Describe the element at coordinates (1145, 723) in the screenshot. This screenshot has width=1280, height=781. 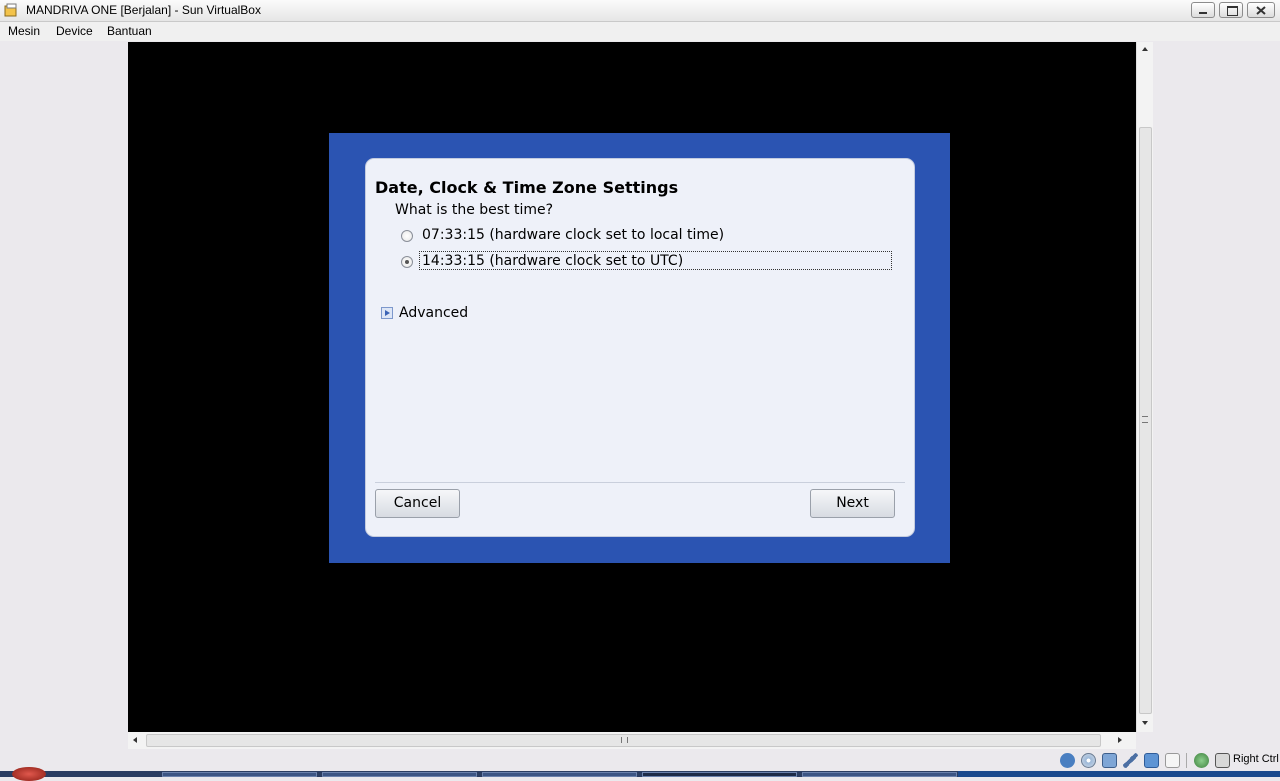
I see `scroll-down-icon` at that location.